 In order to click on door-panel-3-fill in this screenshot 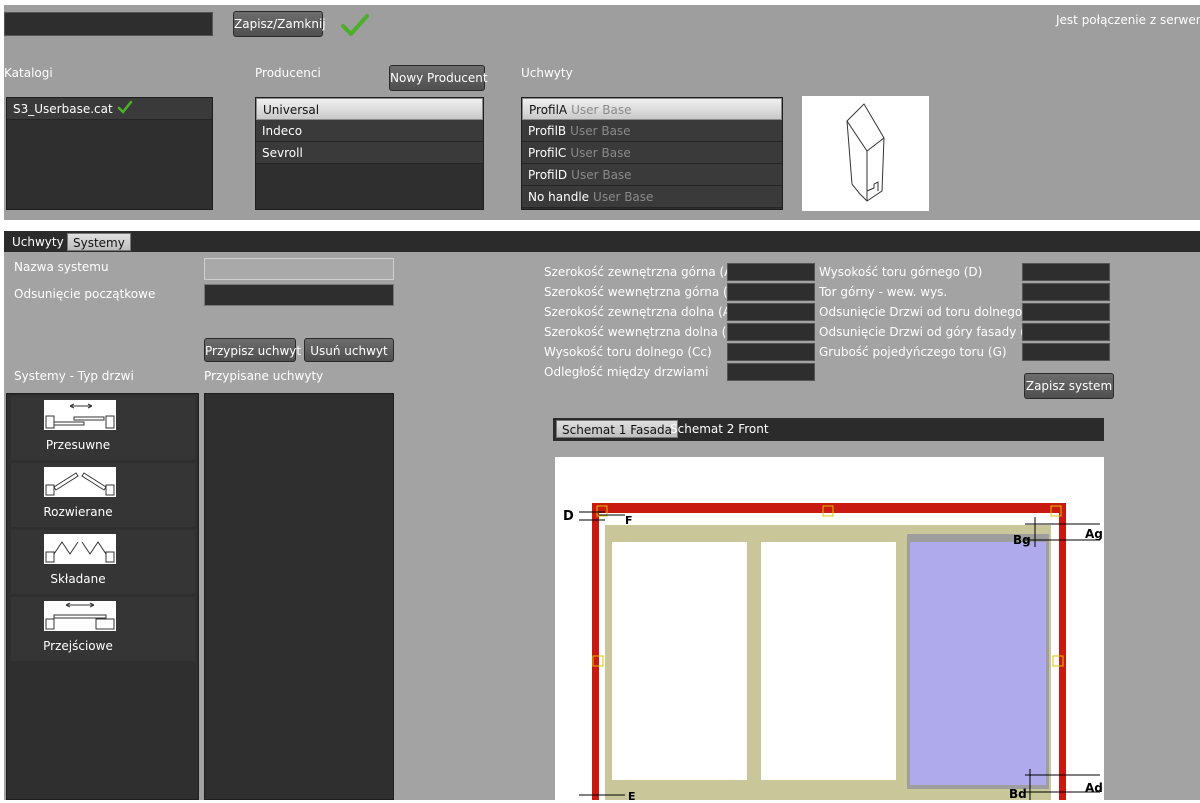, I will do `click(978, 663)`.